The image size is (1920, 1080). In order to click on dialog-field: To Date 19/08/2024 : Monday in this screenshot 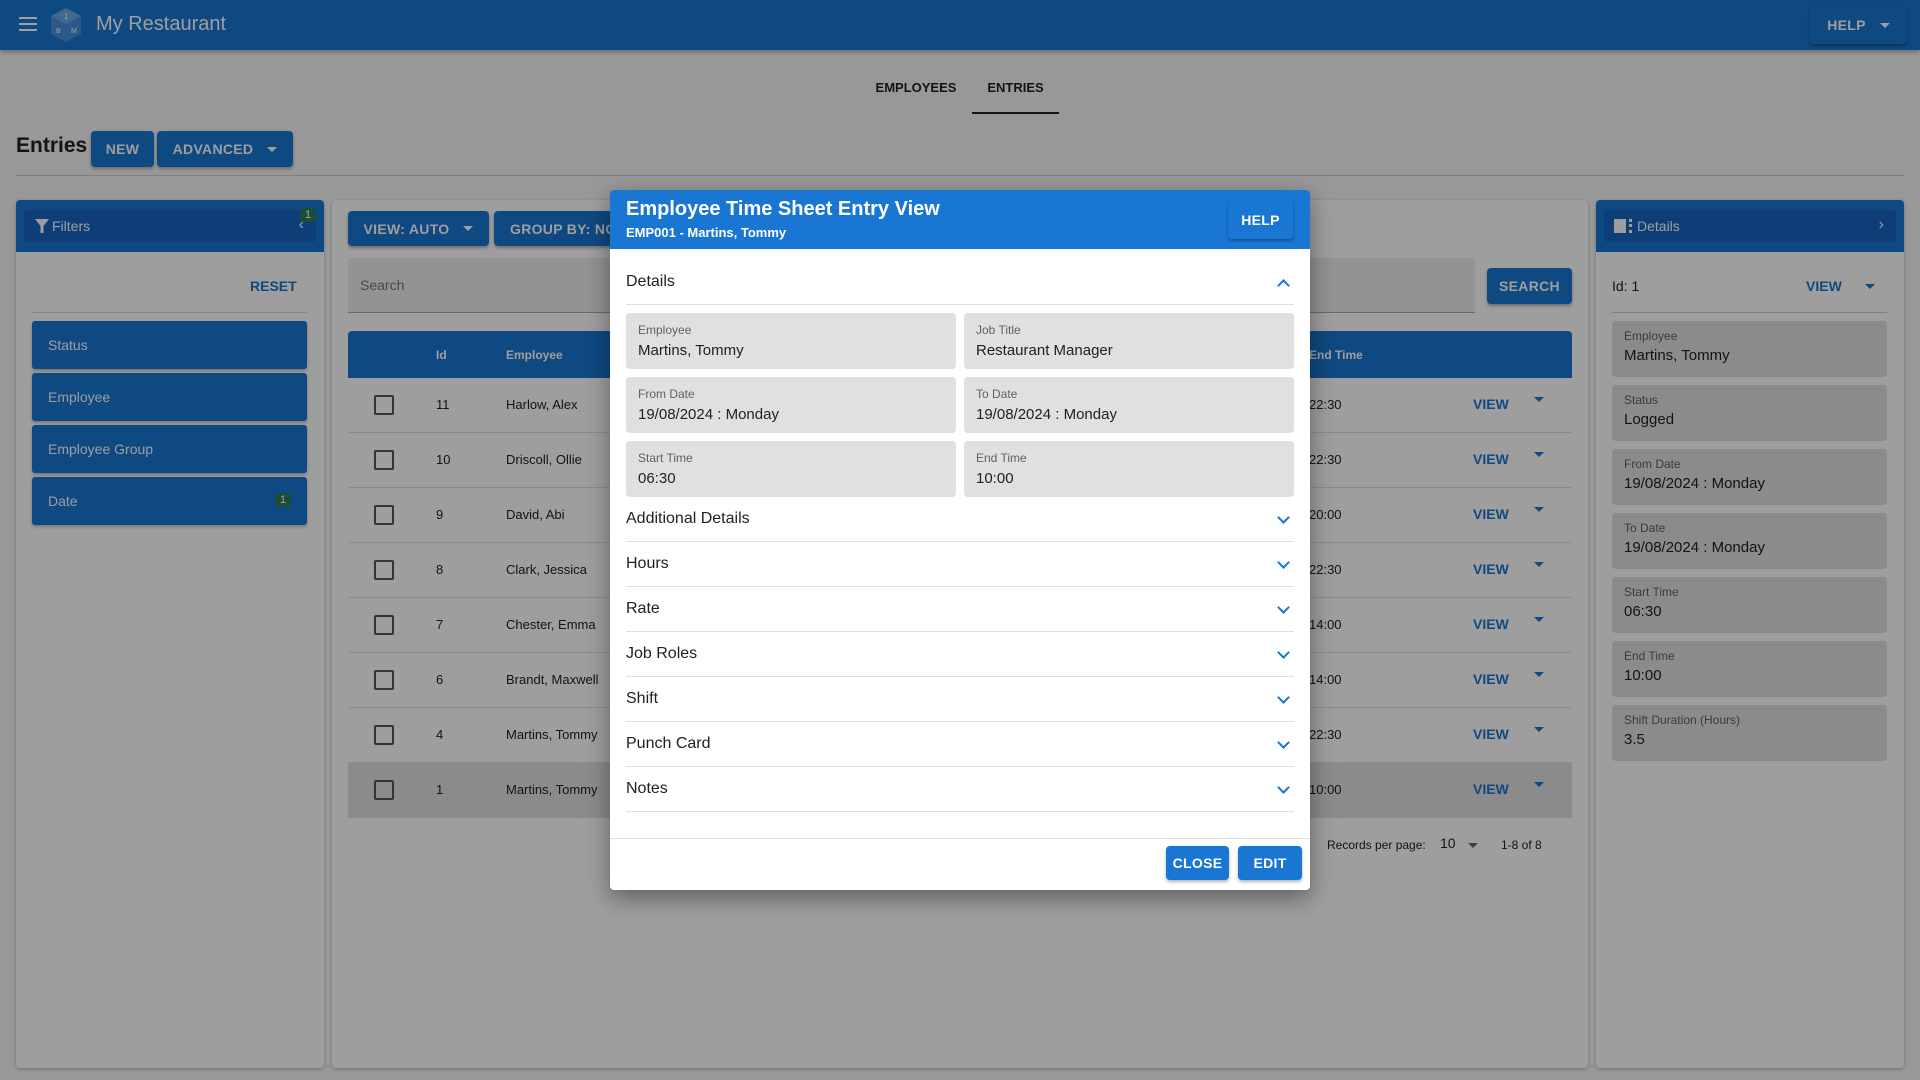, I will do `click(1129, 405)`.